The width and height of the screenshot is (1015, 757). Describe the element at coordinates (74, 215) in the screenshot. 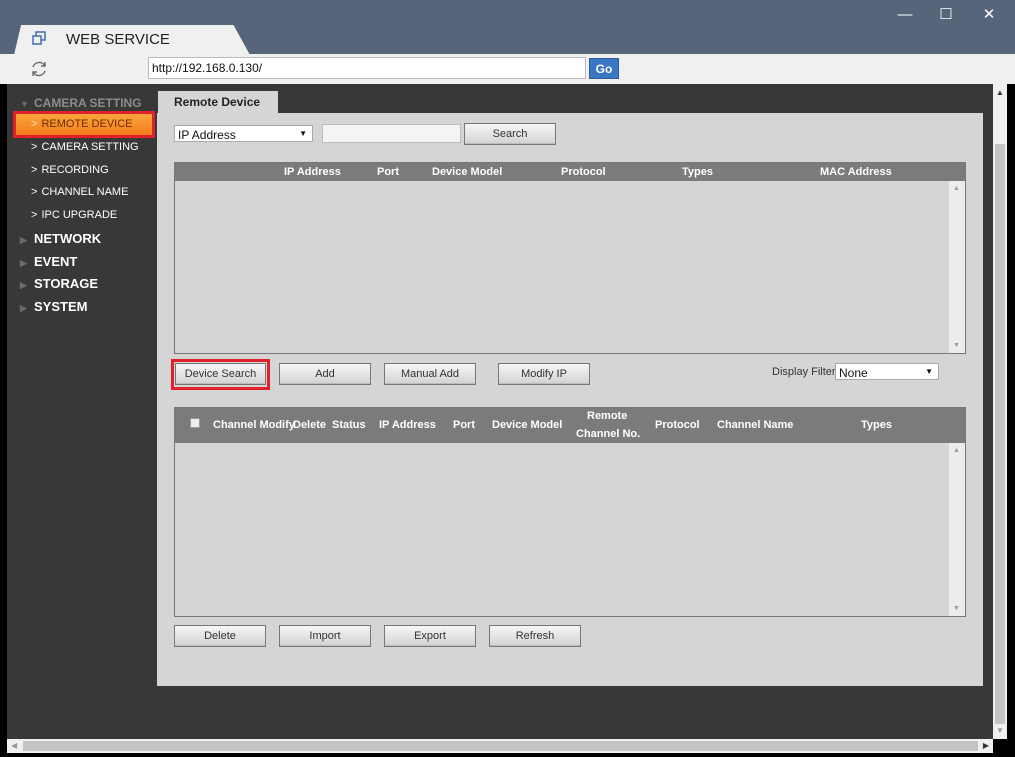

I see `sidebar-item-ipc-upgrade: > IPC UPGRADE` at that location.